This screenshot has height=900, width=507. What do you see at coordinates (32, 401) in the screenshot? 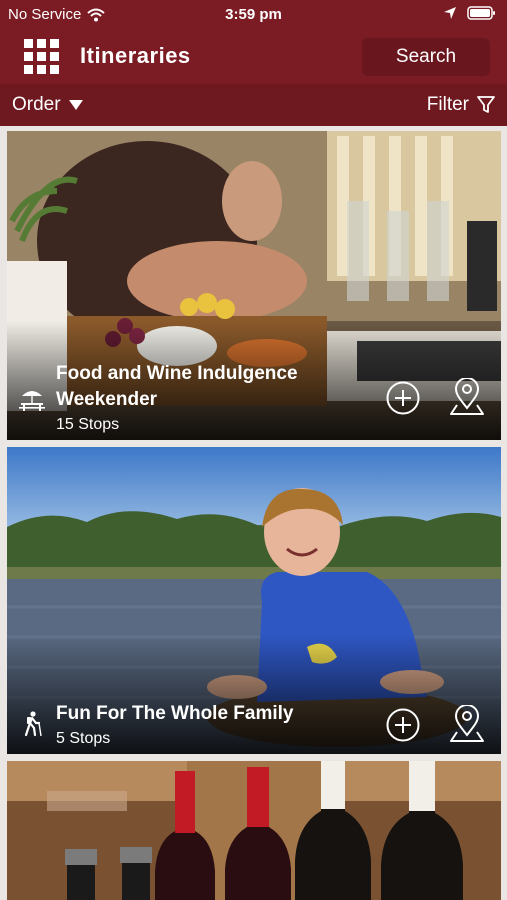
I see `picnic-table-icon` at bounding box center [32, 401].